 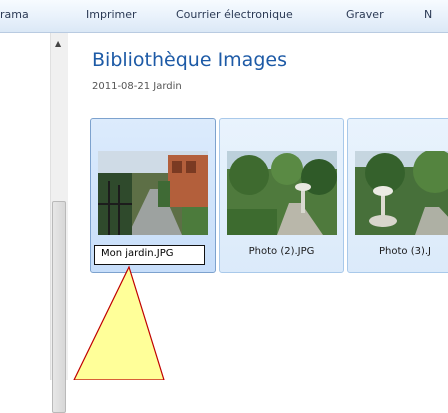 I want to click on toolbar-item-print: Imprimer, so click(x=111, y=14).